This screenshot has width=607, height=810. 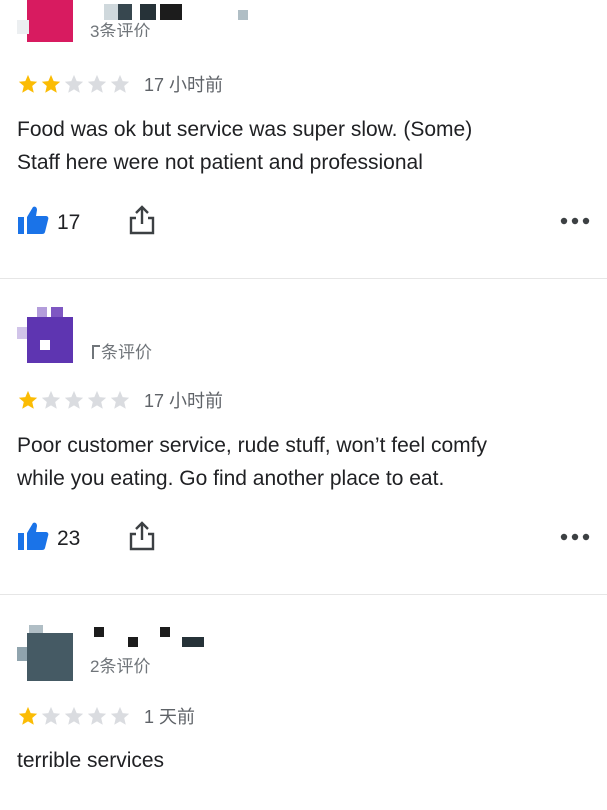 I want to click on star-rating: 1 天前, so click(x=106, y=716).